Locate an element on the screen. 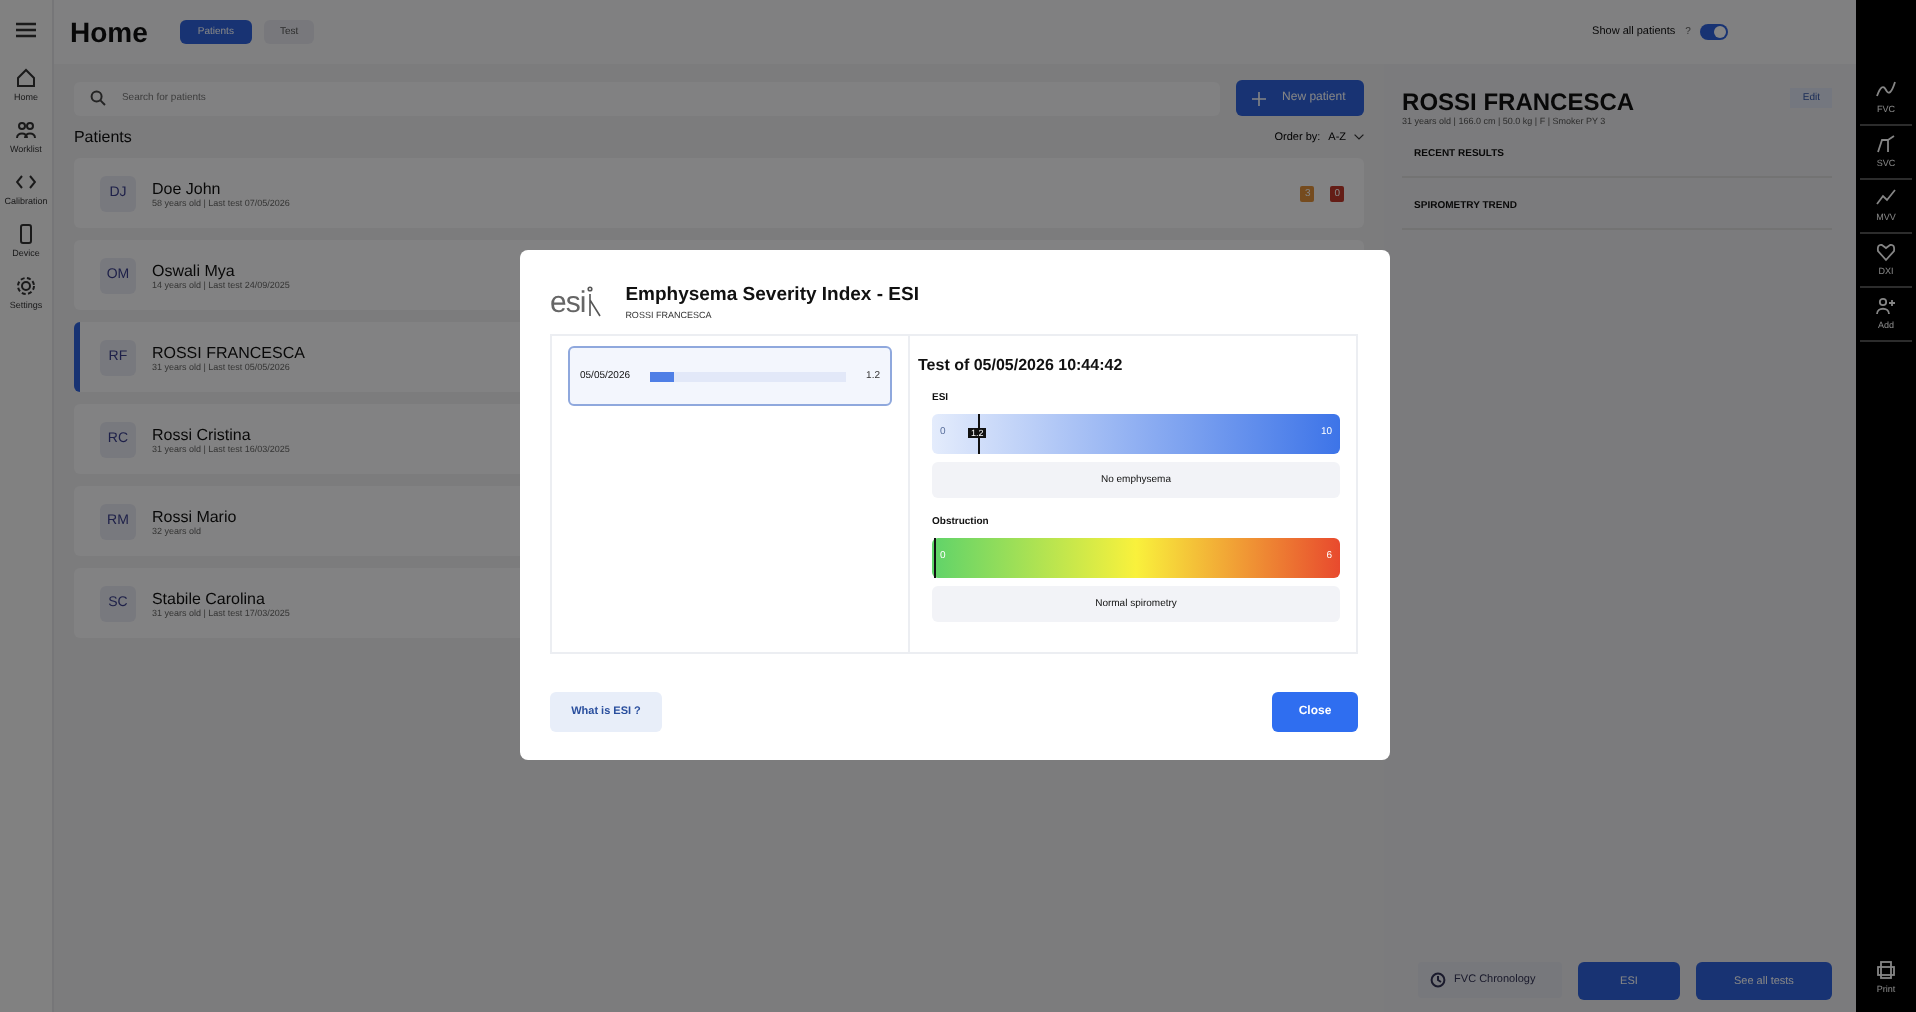 The width and height of the screenshot is (1916, 1012). code-icon is located at coordinates (25, 182).